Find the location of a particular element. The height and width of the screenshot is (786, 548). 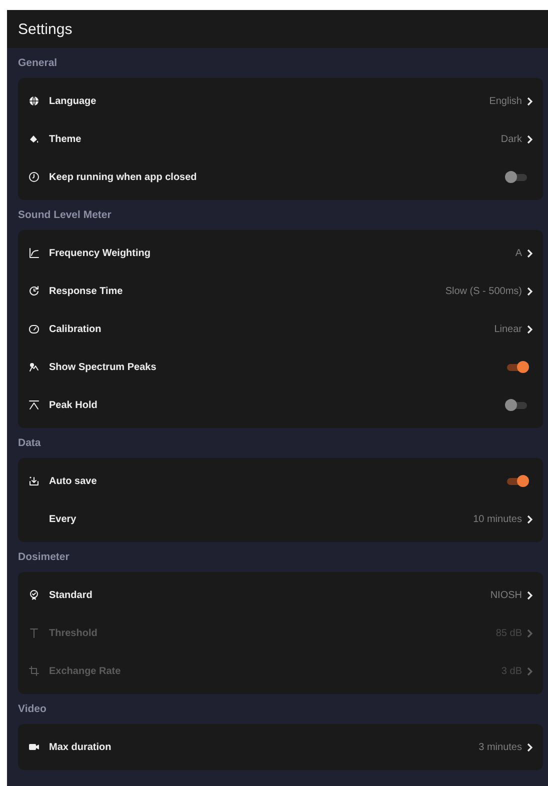

section-header: Data is located at coordinates (30, 443).